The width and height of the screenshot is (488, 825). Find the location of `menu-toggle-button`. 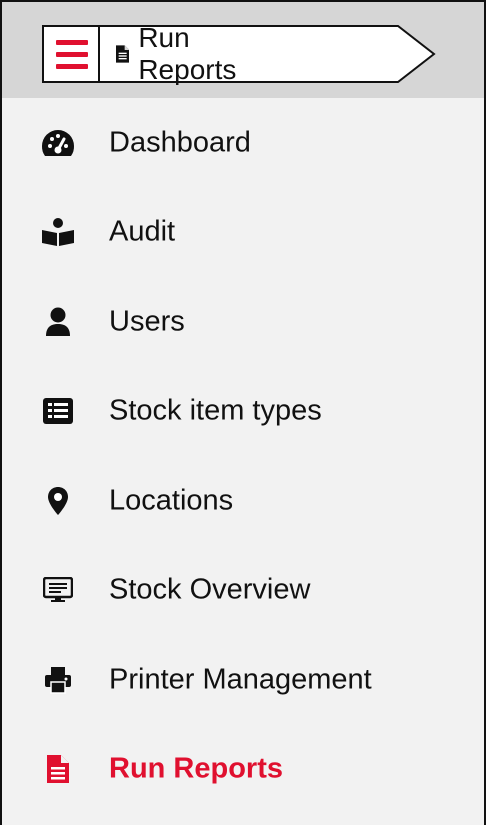

menu-toggle-button is located at coordinates (71, 54).